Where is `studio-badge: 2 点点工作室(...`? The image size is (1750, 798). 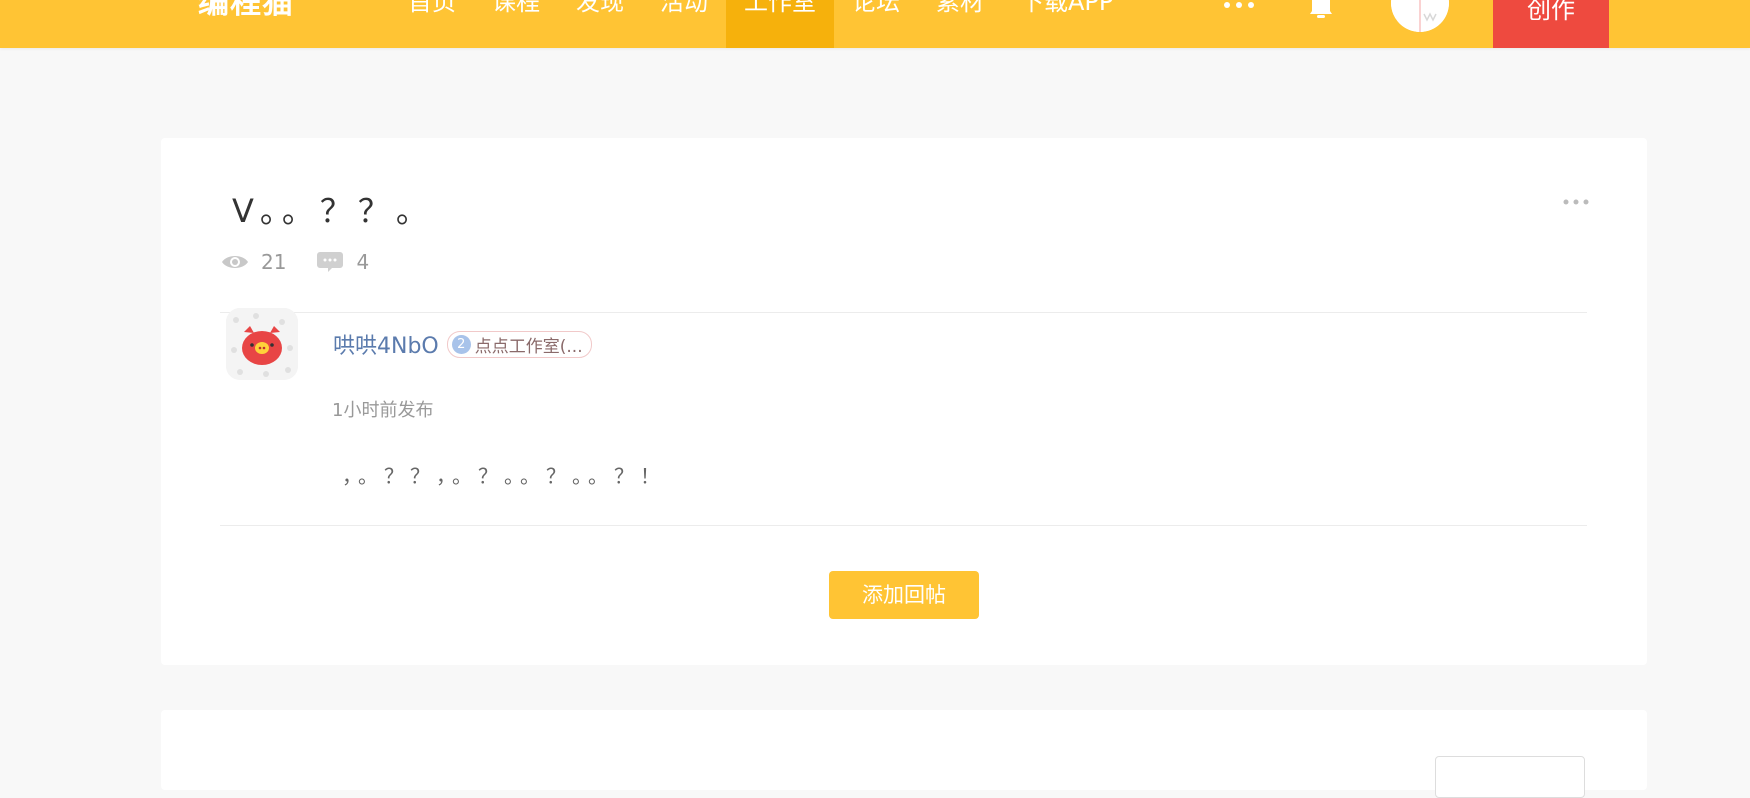 studio-badge: 2 点点工作室(... is located at coordinates (519, 344).